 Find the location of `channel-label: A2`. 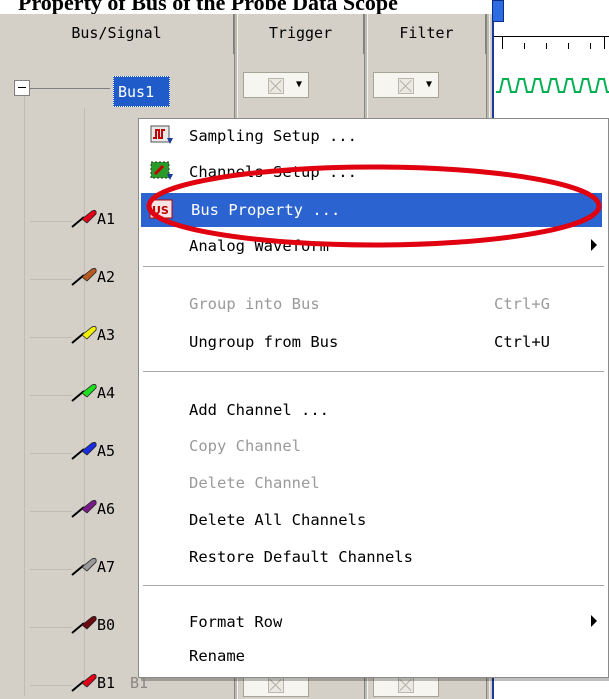

channel-label: A2 is located at coordinates (106, 277).